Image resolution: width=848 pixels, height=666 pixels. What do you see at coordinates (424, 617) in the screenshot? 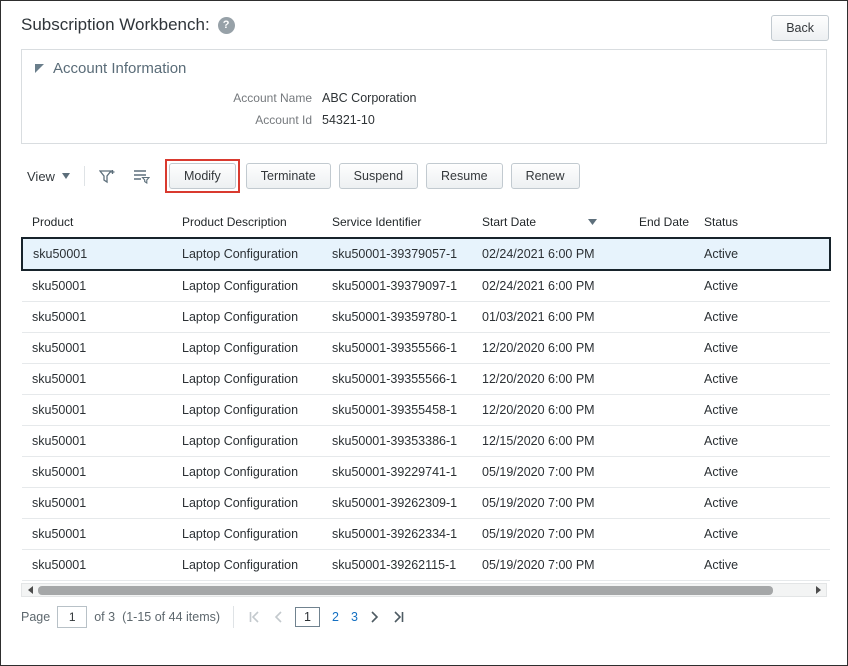
I see `pagination-bar: Page of 3 (1-15 of 44 items) 1 2 3` at bounding box center [424, 617].